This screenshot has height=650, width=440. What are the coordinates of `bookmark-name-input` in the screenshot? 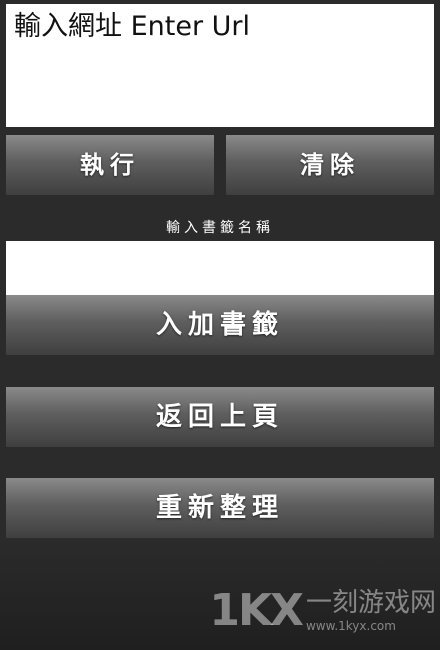 It's located at (220, 268).